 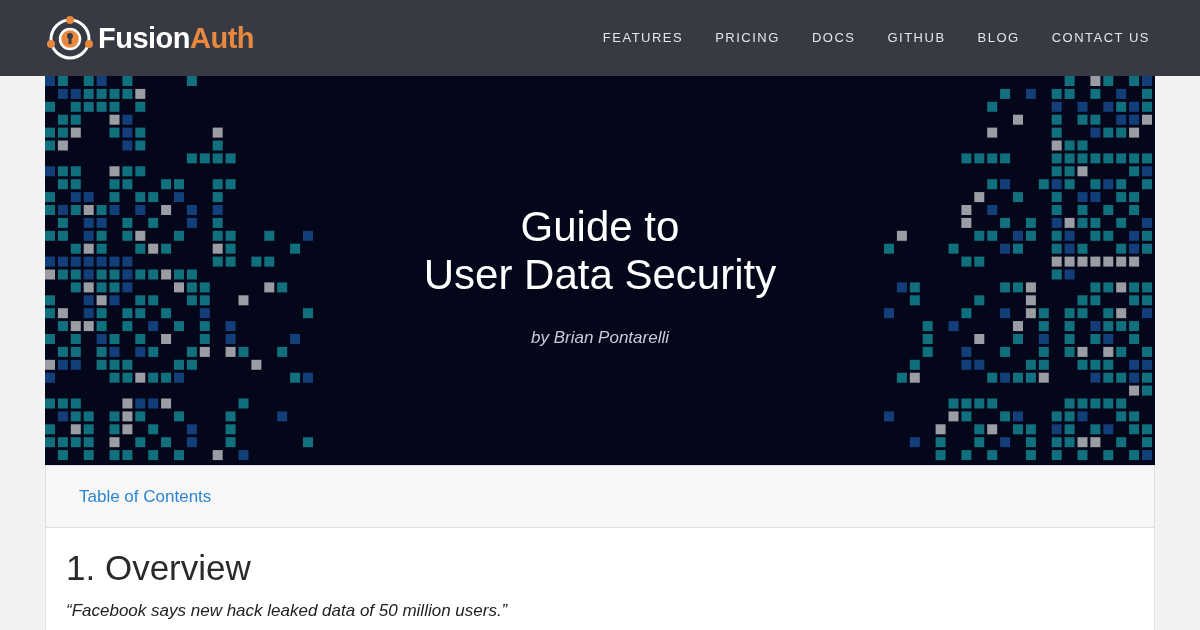 I want to click on logo-text: FusionAuth, so click(x=176, y=38).